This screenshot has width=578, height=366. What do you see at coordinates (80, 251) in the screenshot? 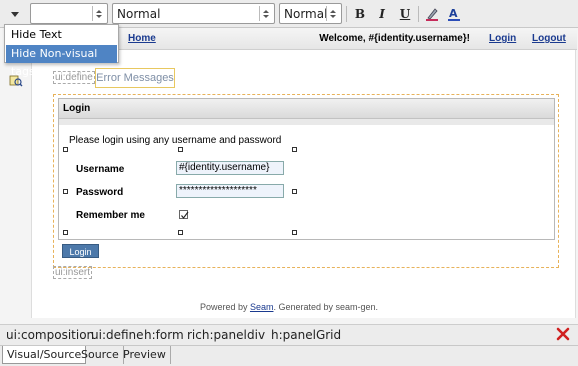
I see `login-button: Login` at bounding box center [80, 251].